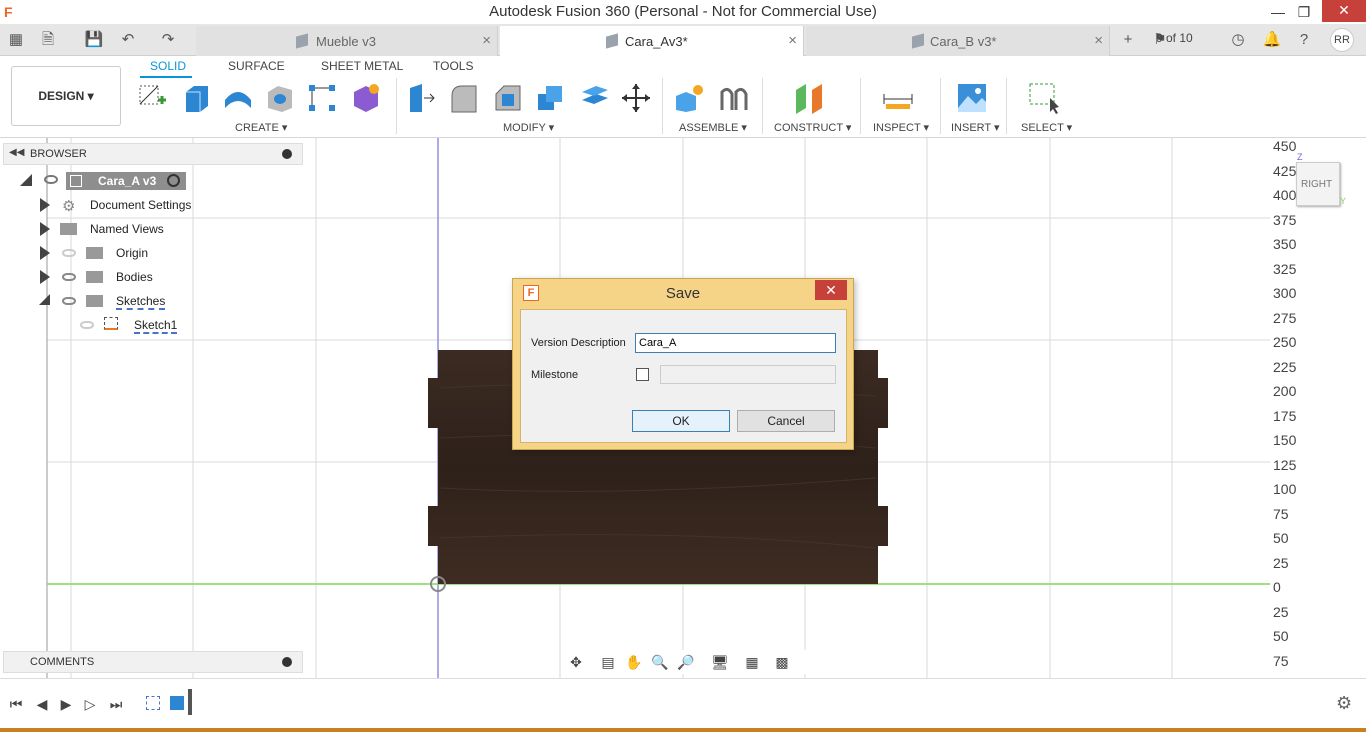 The height and width of the screenshot is (732, 1366). I want to click on save-icon: 💾, so click(94, 40).